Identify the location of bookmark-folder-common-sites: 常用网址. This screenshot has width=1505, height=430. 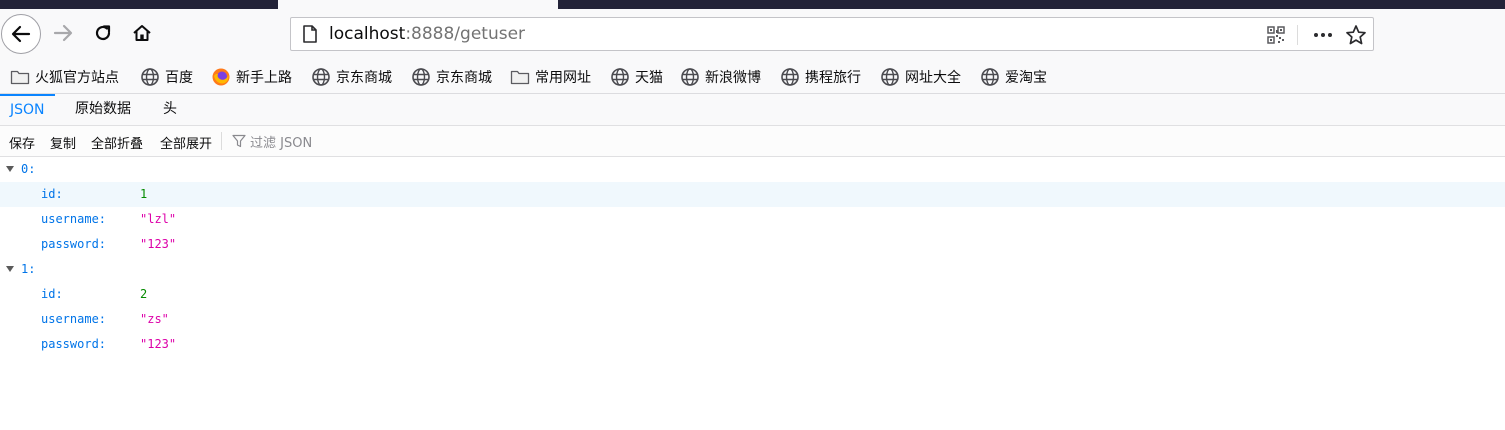
(550, 77).